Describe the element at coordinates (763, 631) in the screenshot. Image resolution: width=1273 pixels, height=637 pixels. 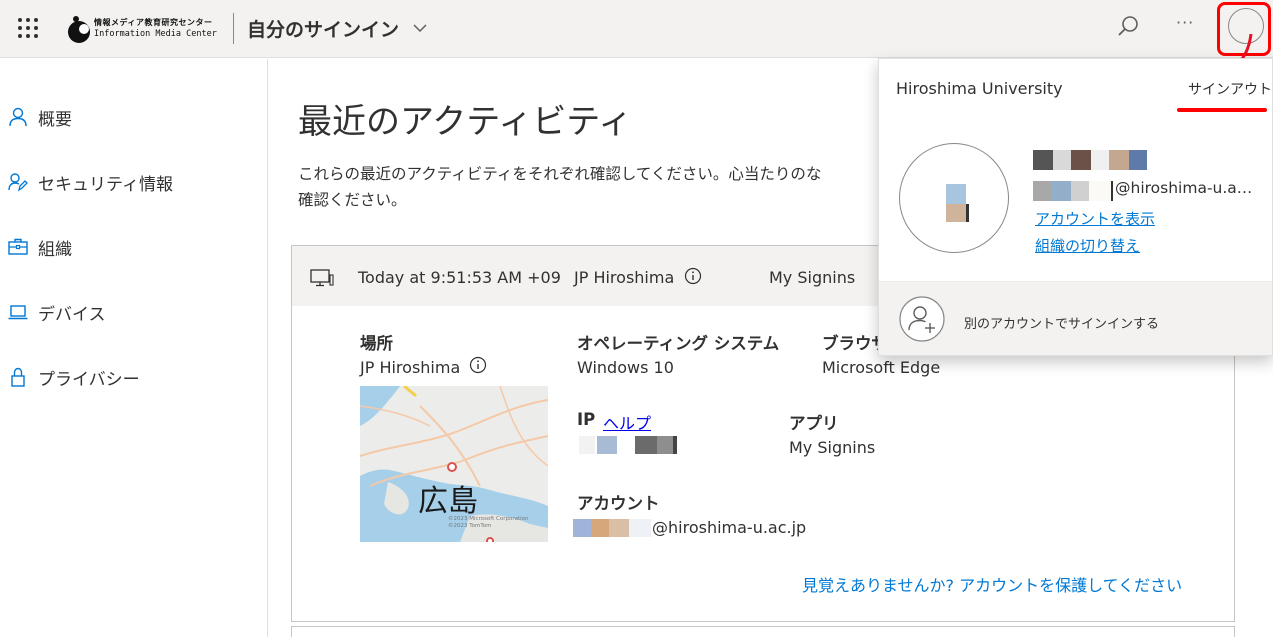
I see `activity-card-next` at that location.